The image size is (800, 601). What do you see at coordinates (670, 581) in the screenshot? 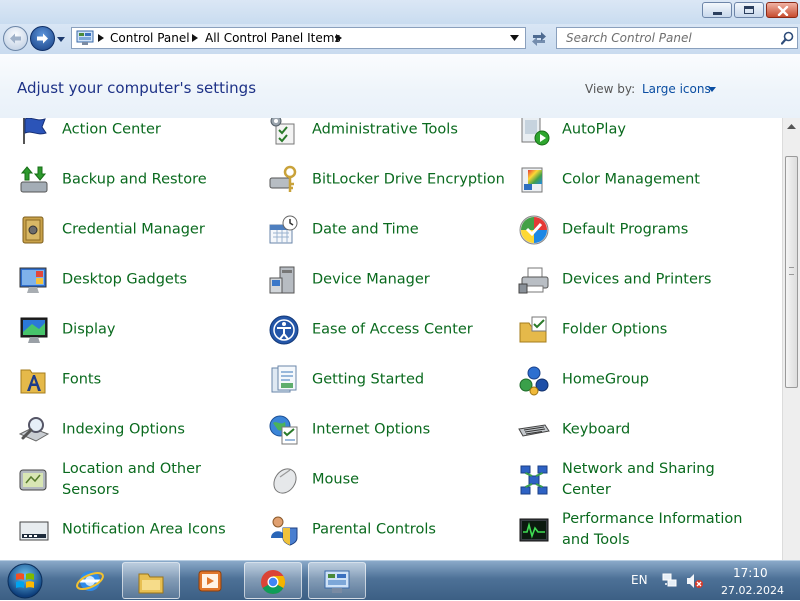
I see `network-tray-icon` at bounding box center [670, 581].